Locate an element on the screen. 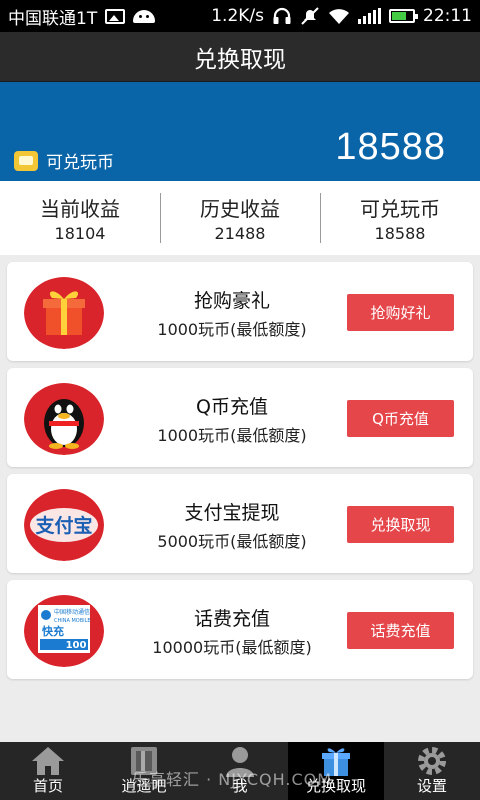 This screenshot has width=480, height=800. stat-label: 当前收益 is located at coordinates (80, 209).